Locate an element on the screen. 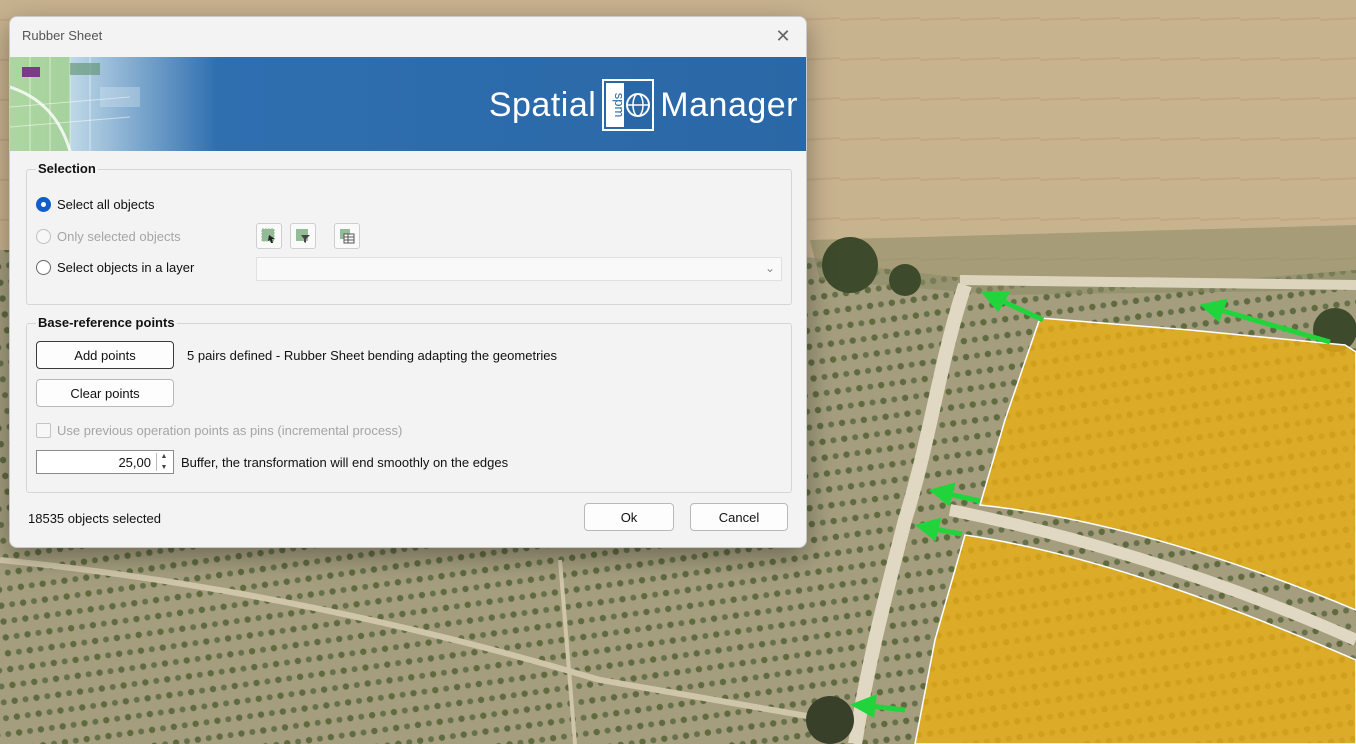 This screenshot has width=1356, height=744. ok-label: Ok is located at coordinates (629, 517).